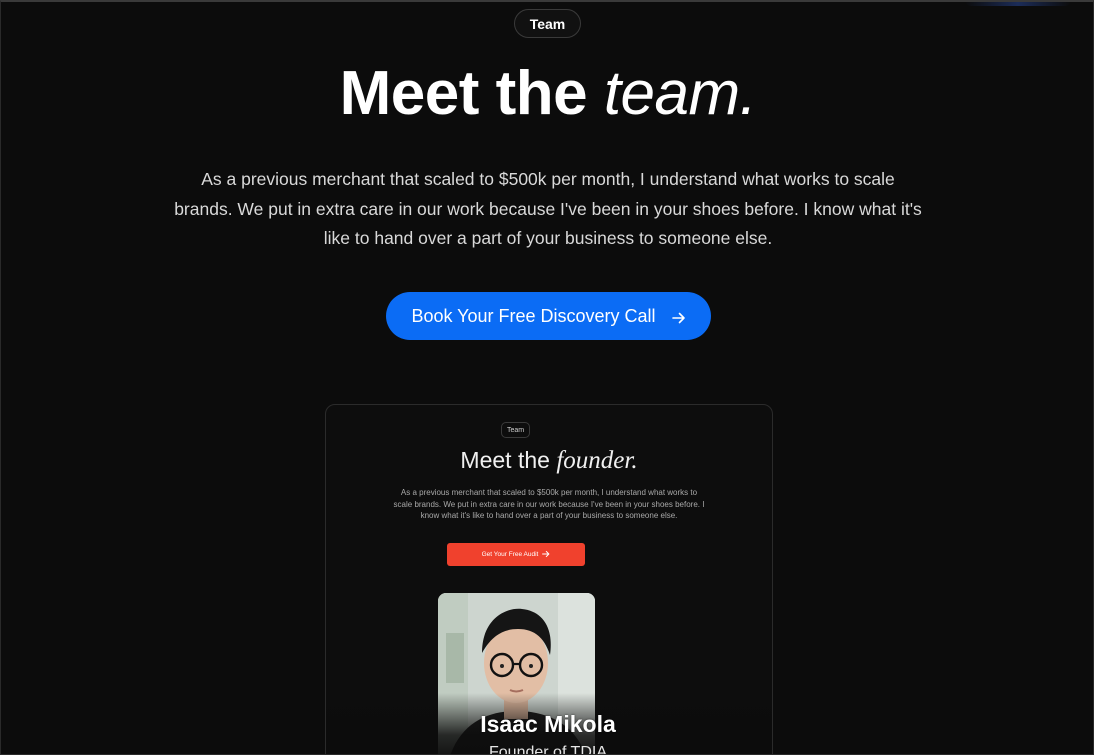 Image resolution: width=1094 pixels, height=755 pixels. I want to click on team-badge: Team, so click(547, 23).